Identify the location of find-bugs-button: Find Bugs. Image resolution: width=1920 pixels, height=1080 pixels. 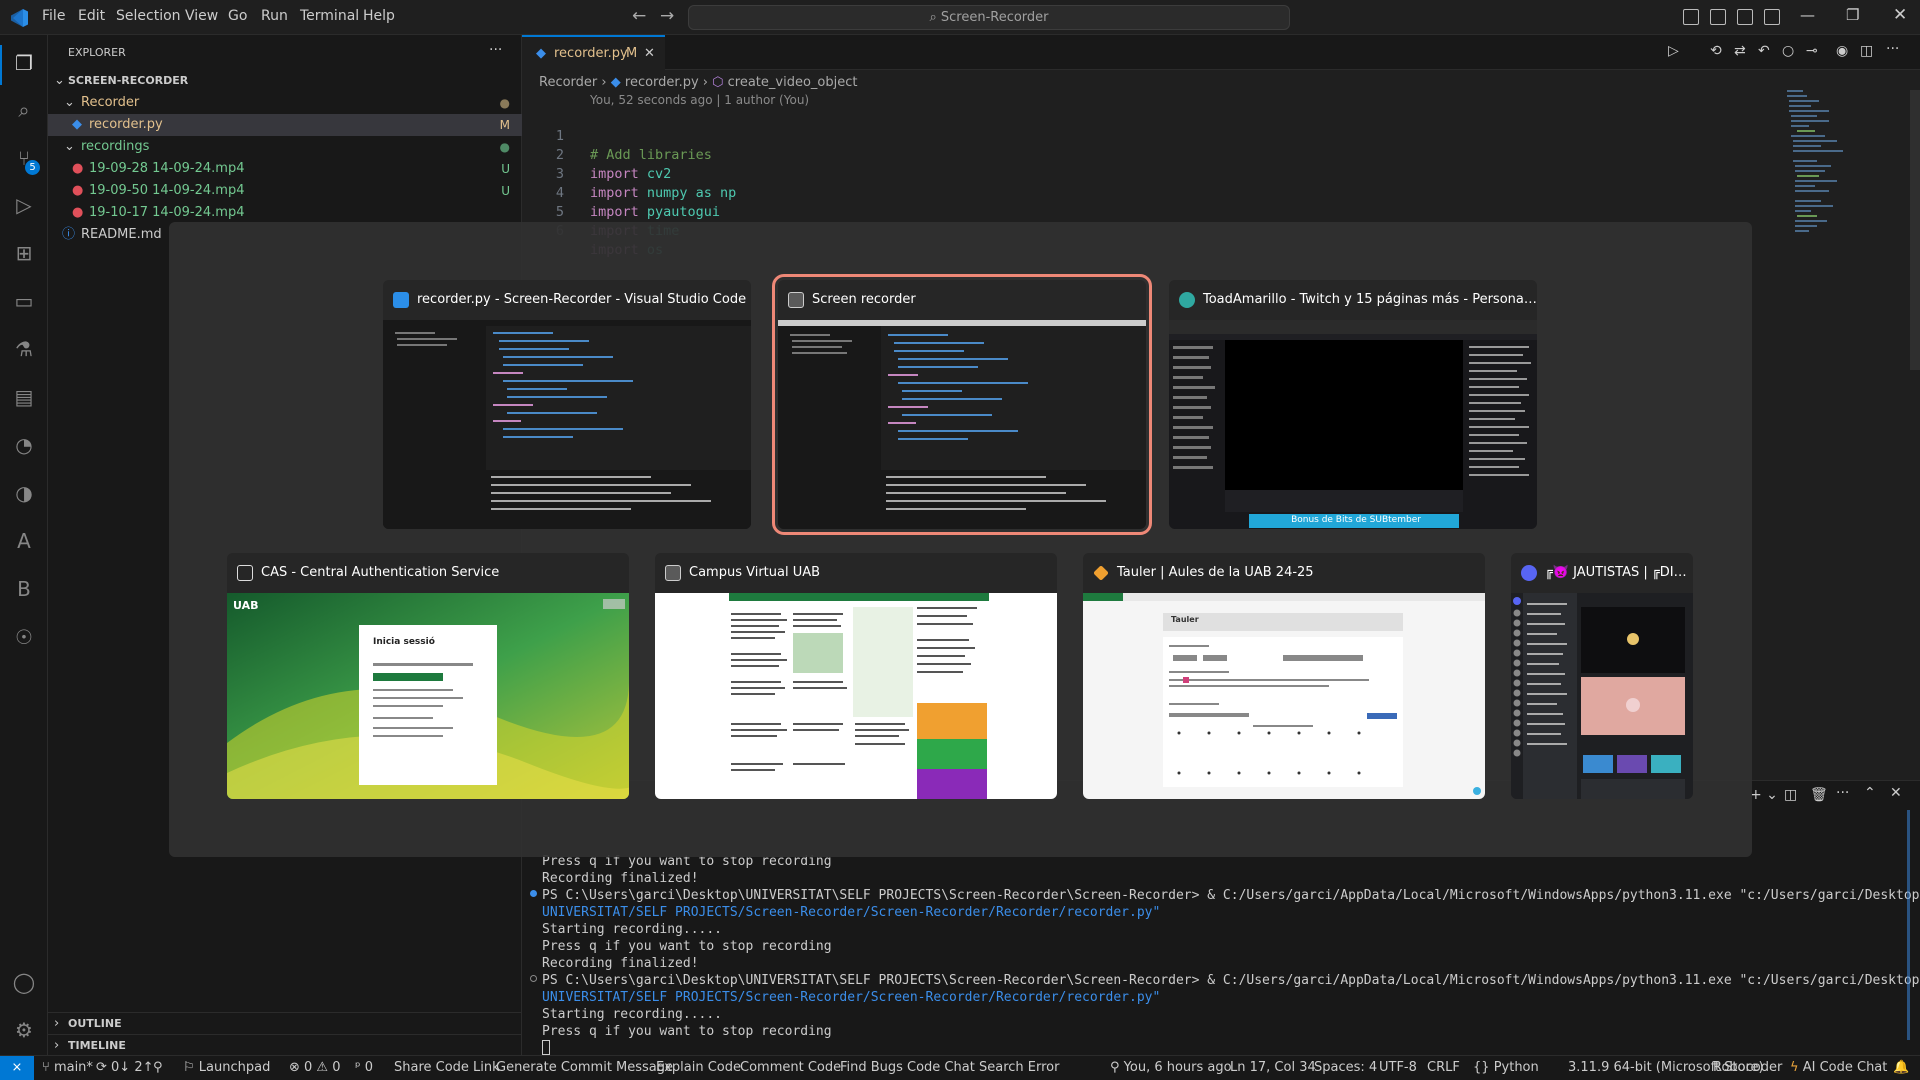
(871, 1067).